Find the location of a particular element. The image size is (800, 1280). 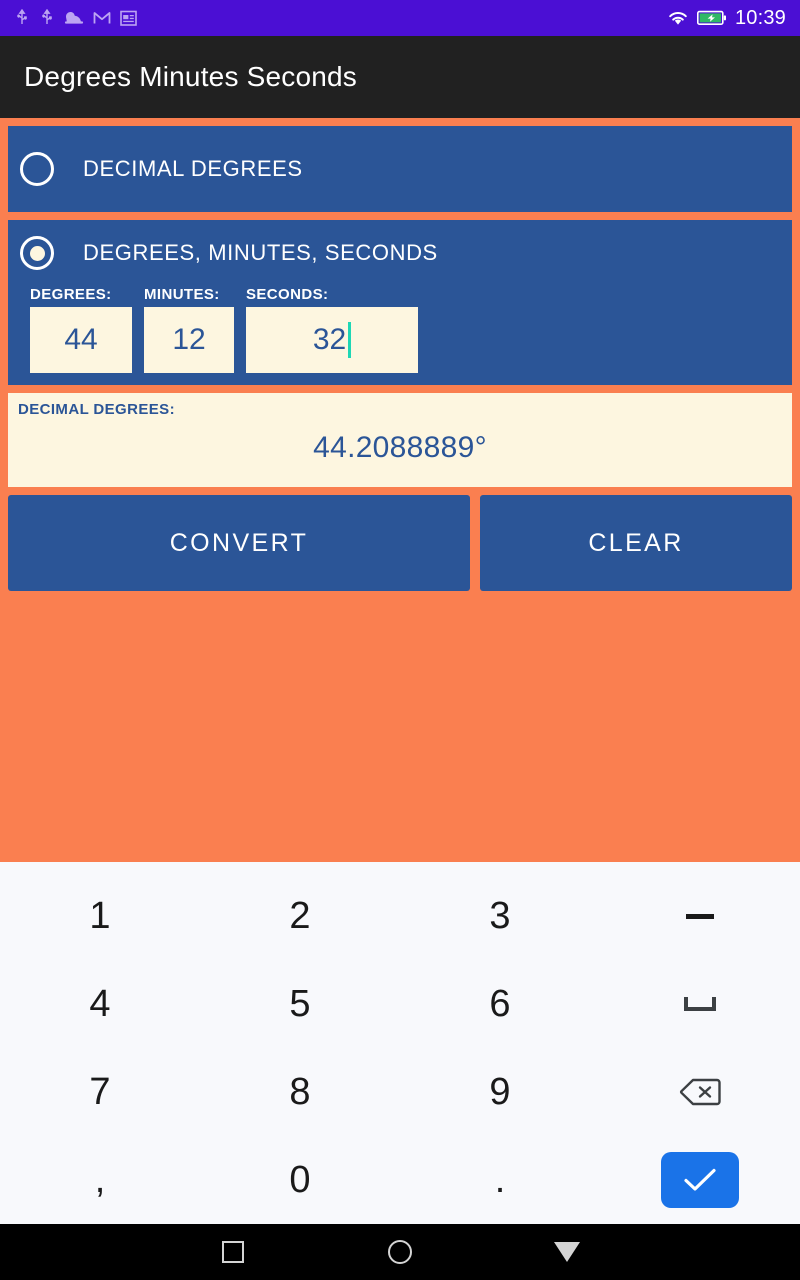

minutes-field-group: MINUTES: 12 is located at coordinates (189, 329).